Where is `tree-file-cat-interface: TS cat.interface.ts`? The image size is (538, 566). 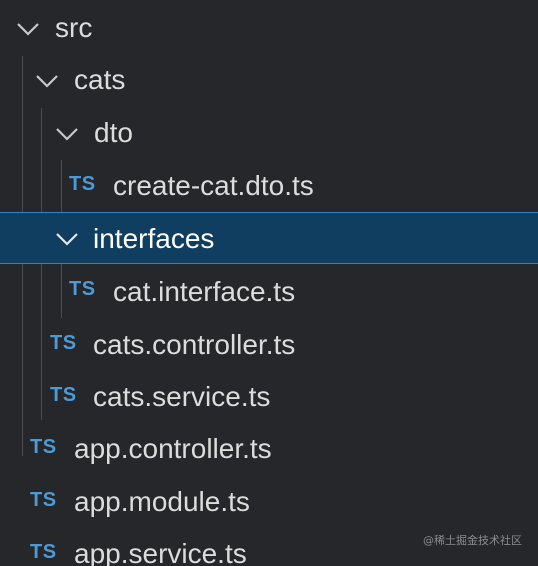
tree-file-cat-interface: TS cat.interface.ts is located at coordinates (269, 291).